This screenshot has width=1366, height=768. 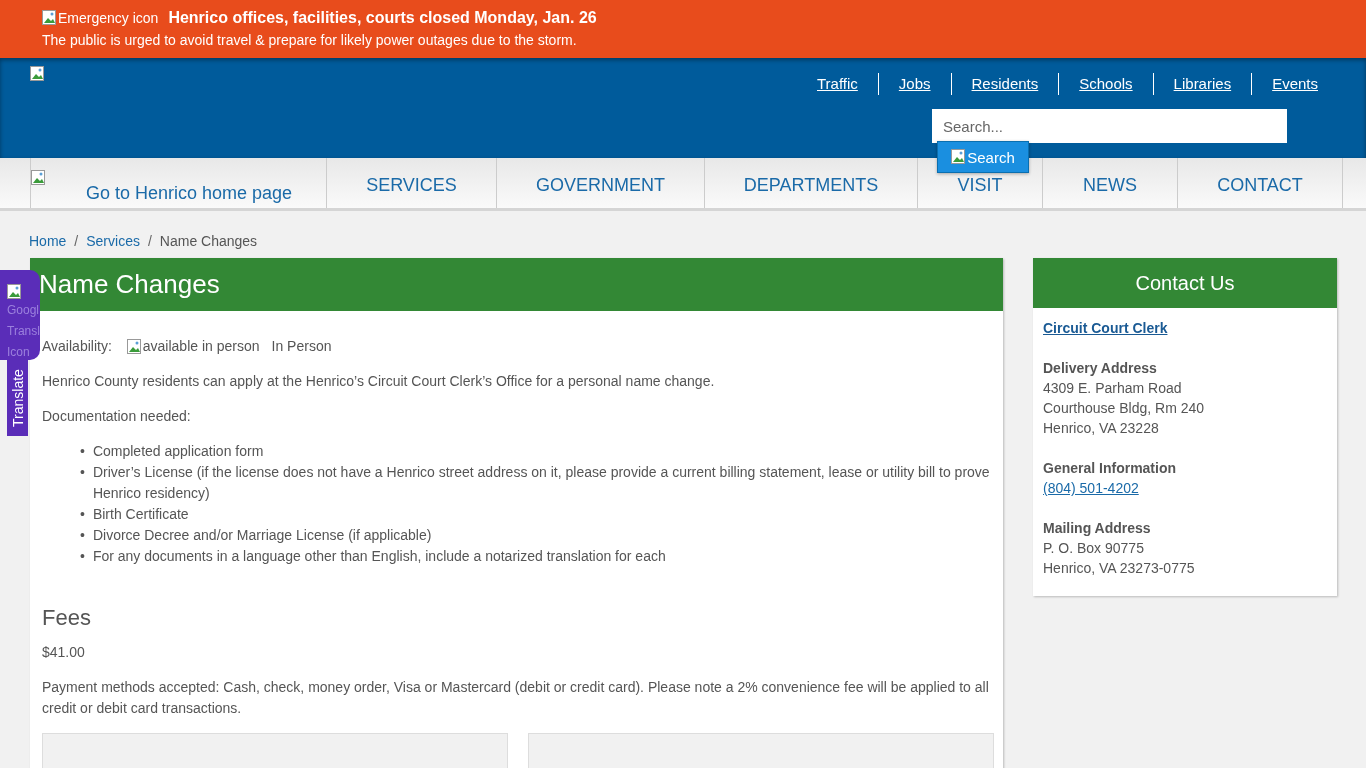 What do you see at coordinates (600, 183) in the screenshot?
I see `nav-item: GOVERNMENT` at bounding box center [600, 183].